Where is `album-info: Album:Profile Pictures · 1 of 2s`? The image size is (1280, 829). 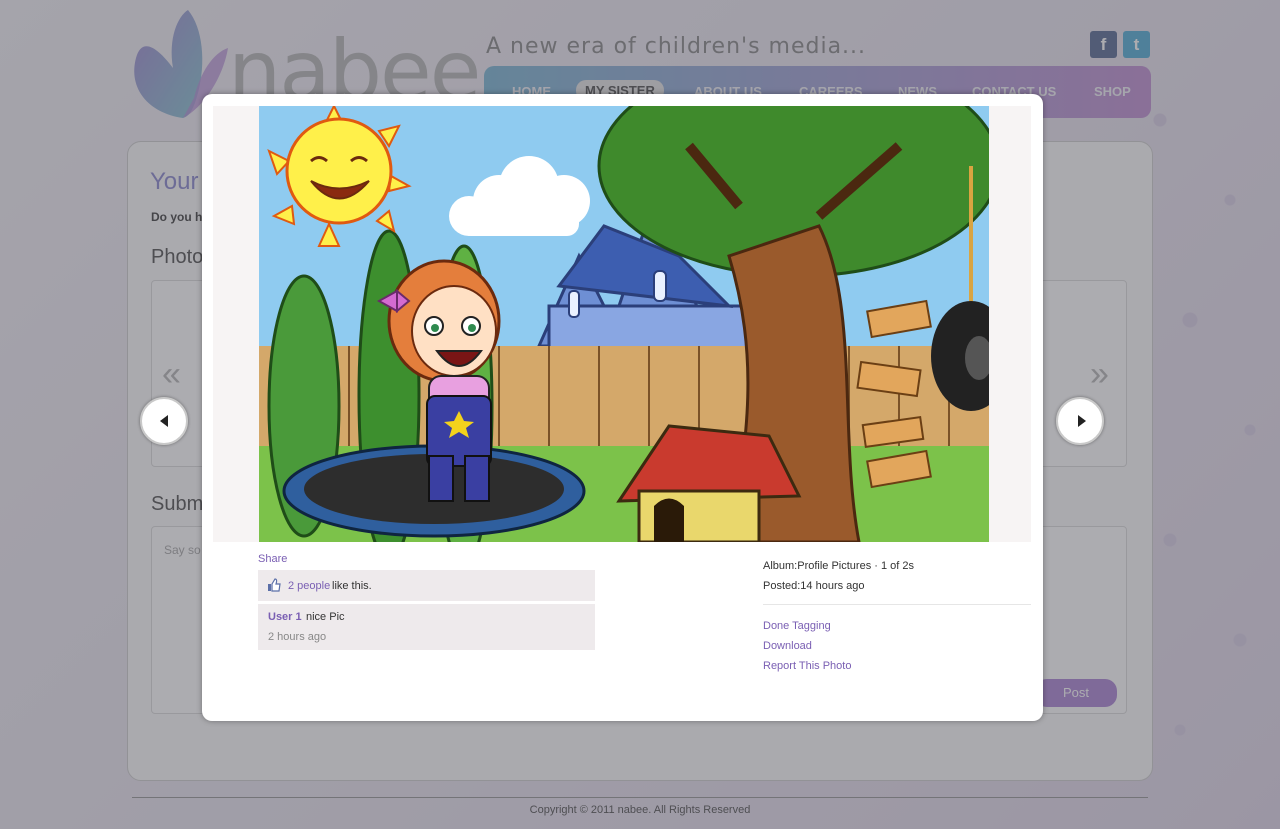 album-info: Album:Profile Pictures · 1 of 2s is located at coordinates (839, 566).